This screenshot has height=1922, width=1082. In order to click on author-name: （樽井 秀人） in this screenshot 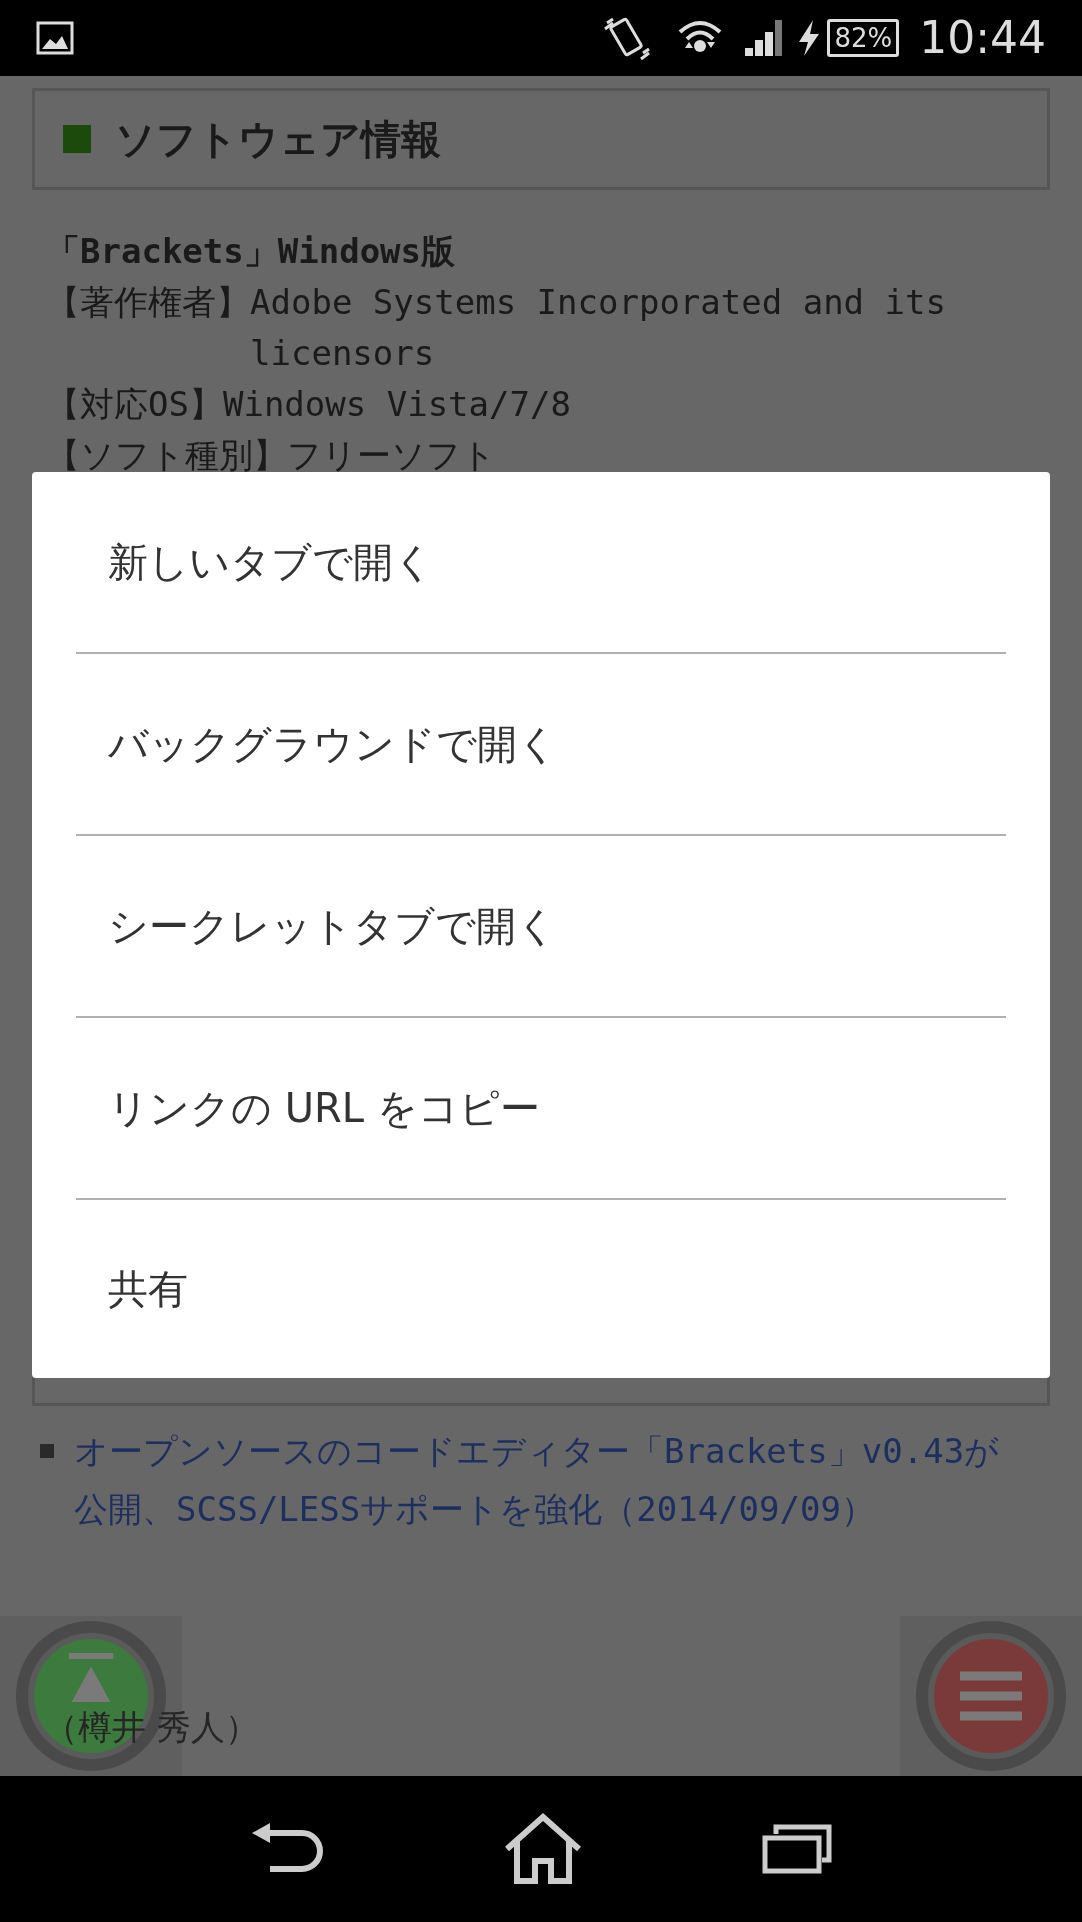, I will do `click(151, 1727)`.